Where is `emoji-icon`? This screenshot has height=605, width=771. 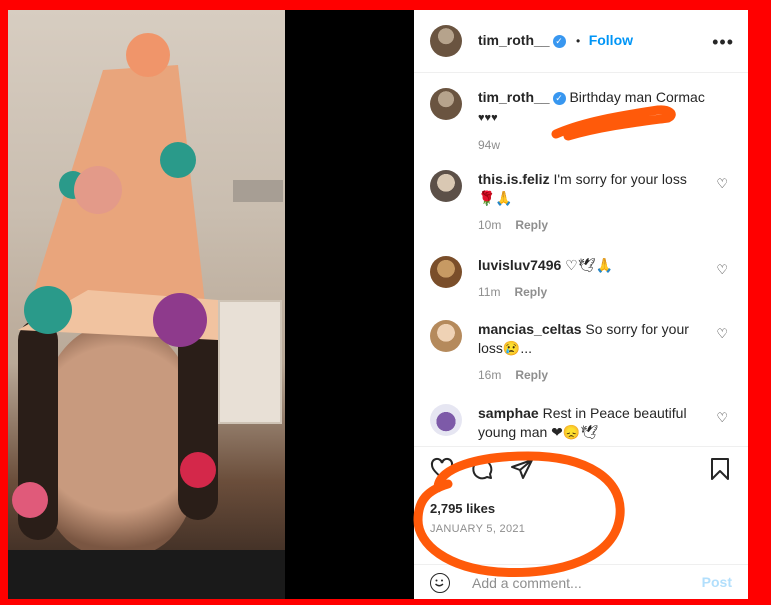
emoji-icon is located at coordinates (440, 583).